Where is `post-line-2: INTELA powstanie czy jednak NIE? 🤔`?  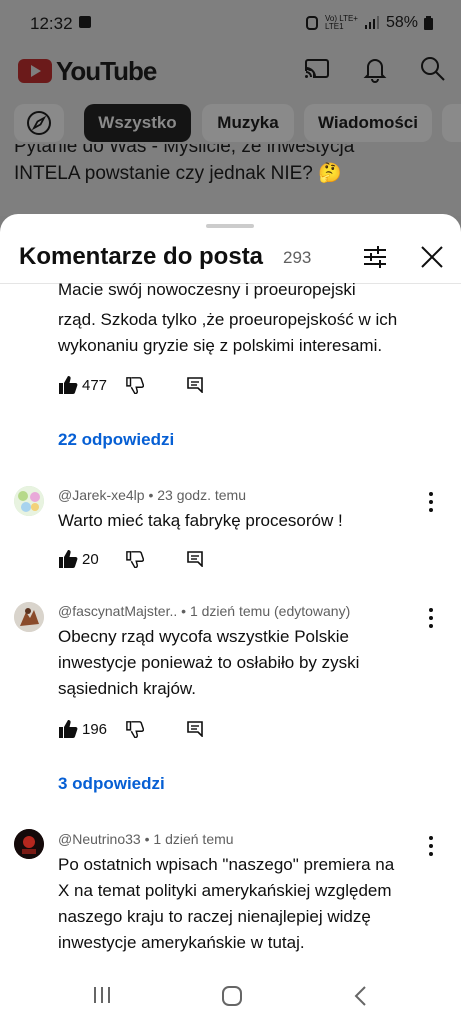 post-line-2: INTELA powstanie czy jednak NIE? 🤔 is located at coordinates (178, 173).